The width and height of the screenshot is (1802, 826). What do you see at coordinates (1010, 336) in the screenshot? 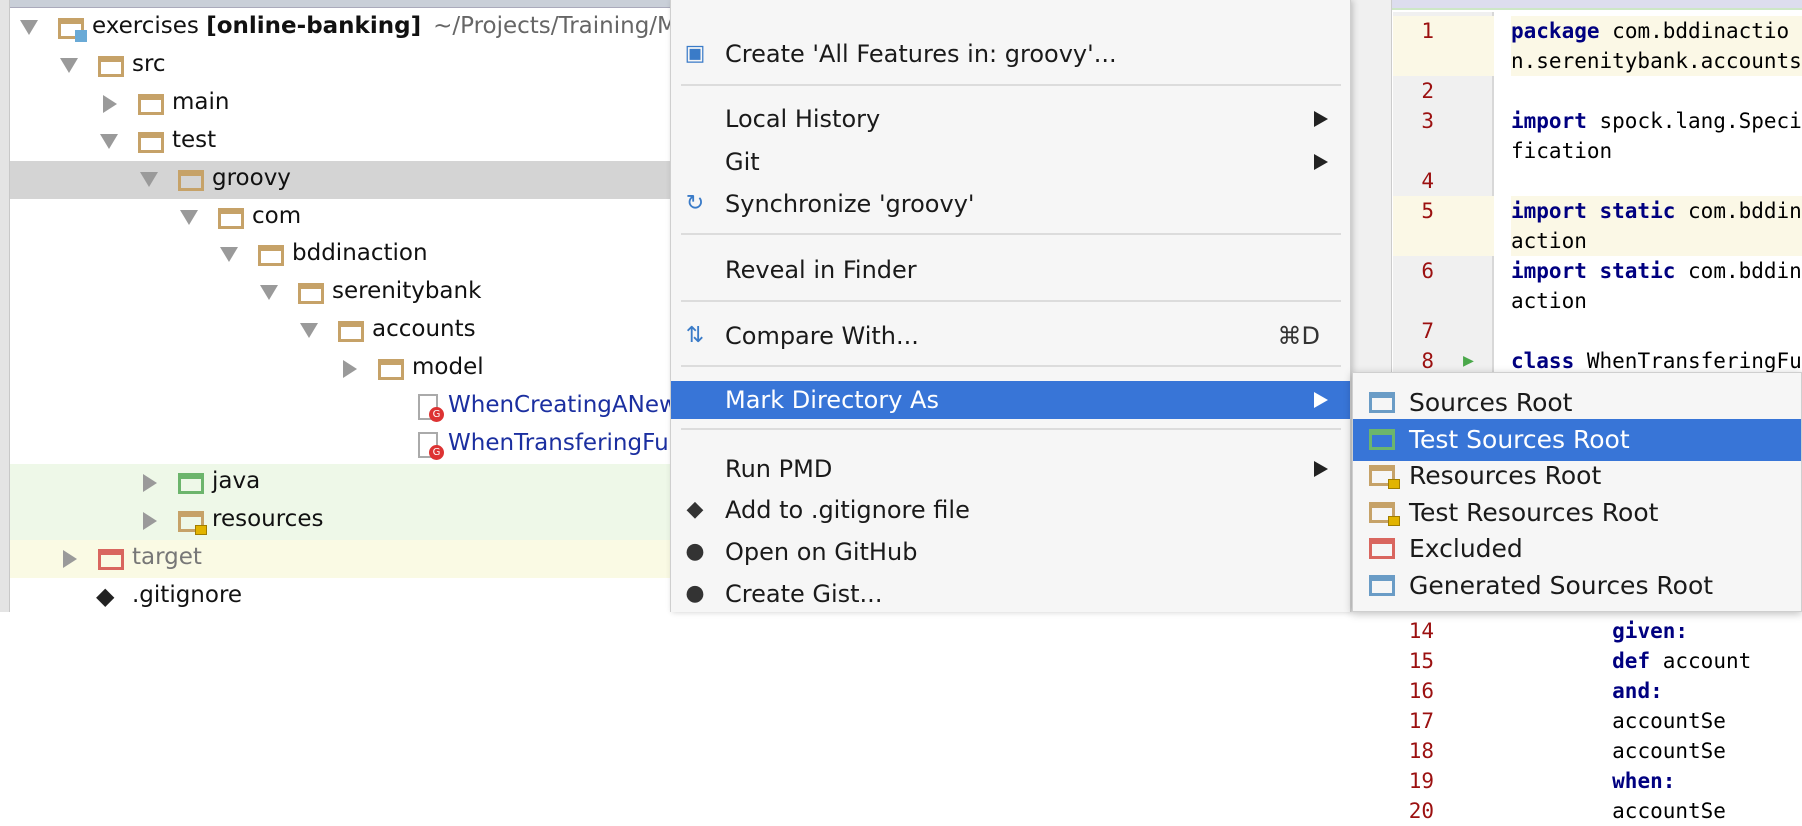
I see `menu-item-compare-with: ⇅ Compare With... ⌘D` at bounding box center [1010, 336].